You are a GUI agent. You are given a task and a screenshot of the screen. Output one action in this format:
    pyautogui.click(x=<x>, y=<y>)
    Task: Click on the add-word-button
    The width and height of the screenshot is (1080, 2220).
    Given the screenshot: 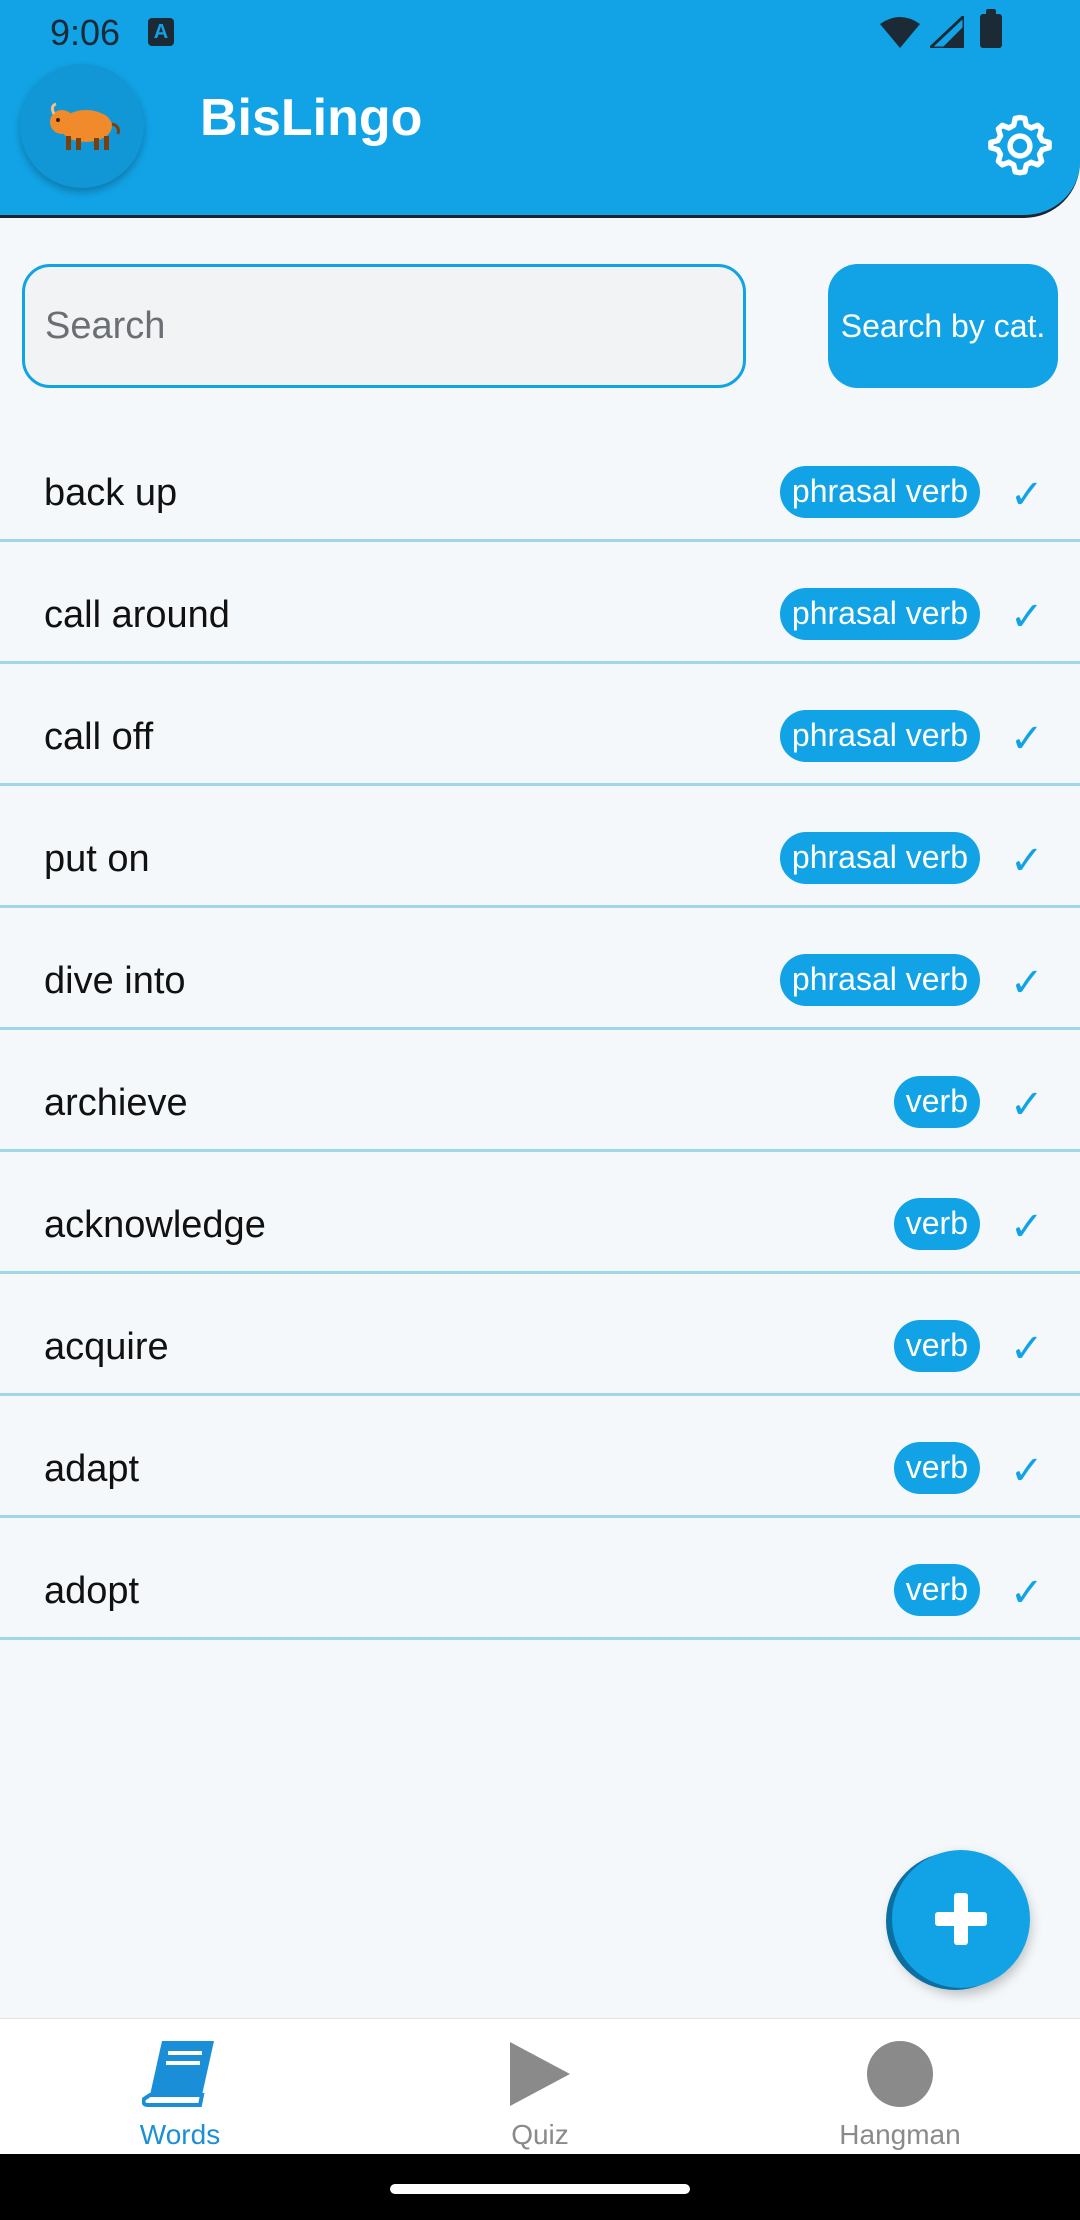 What is the action you would take?
    pyautogui.click(x=961, y=1919)
    